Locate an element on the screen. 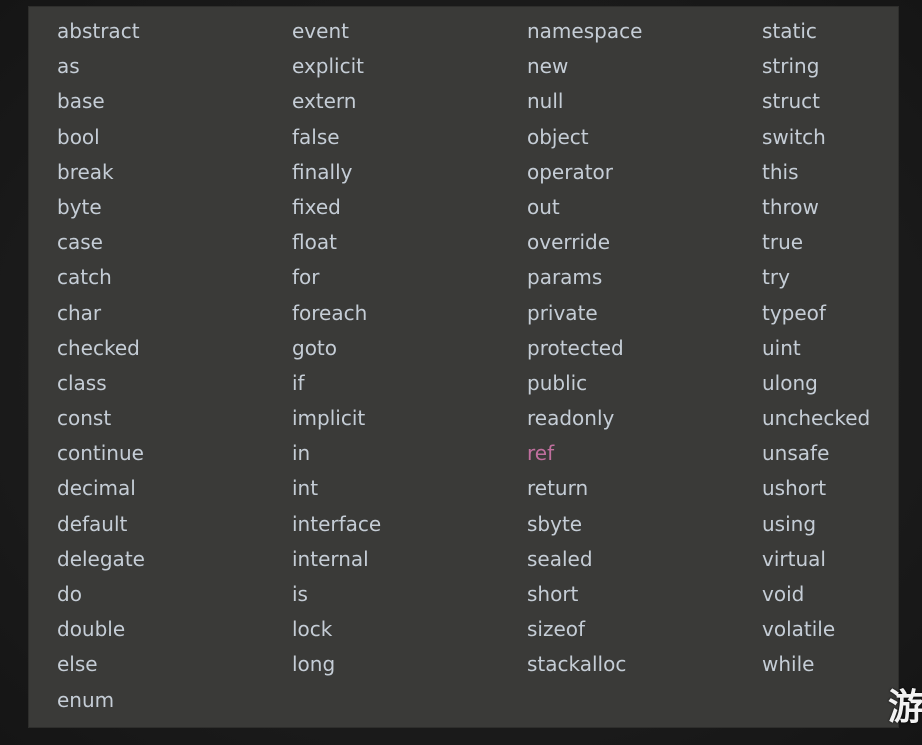  keyword-item: if is located at coordinates (298, 382).